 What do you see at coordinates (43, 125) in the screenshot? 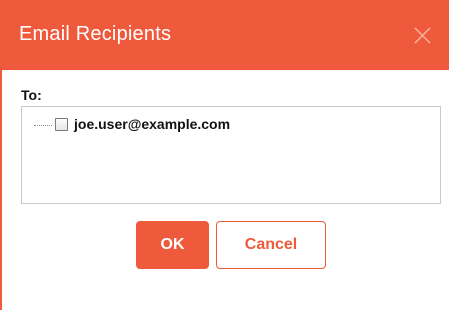
I see `tree-connector` at bounding box center [43, 125].